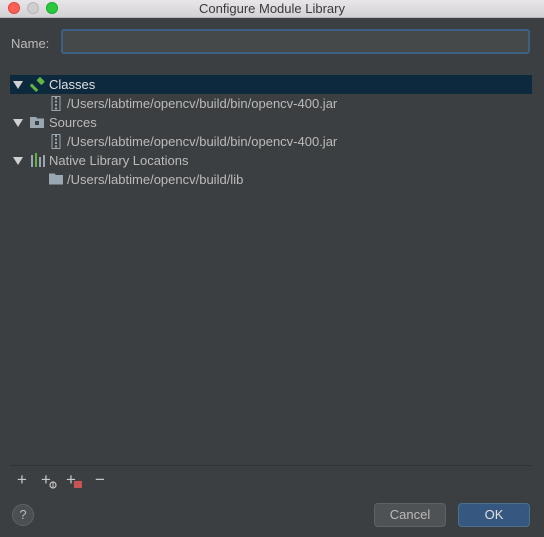  Describe the element at coordinates (155, 179) in the screenshot. I see `tree-leaf-label: /Users/labtime/opencv/build/lib` at that location.